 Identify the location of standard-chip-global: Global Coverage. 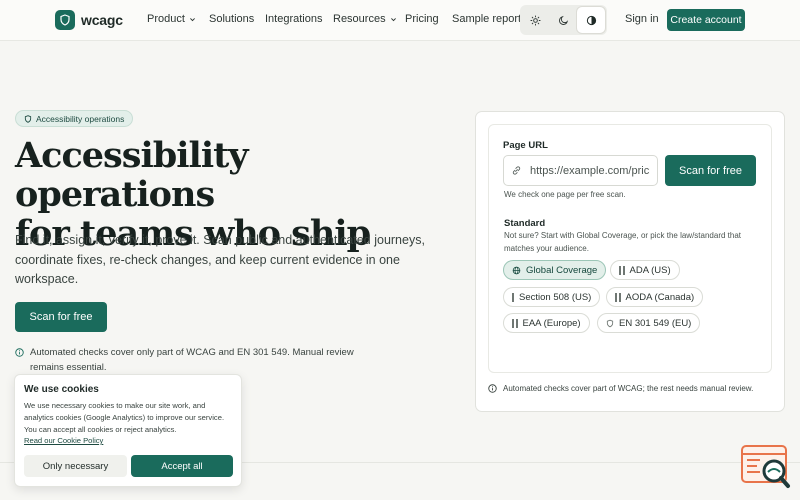
(555, 270).